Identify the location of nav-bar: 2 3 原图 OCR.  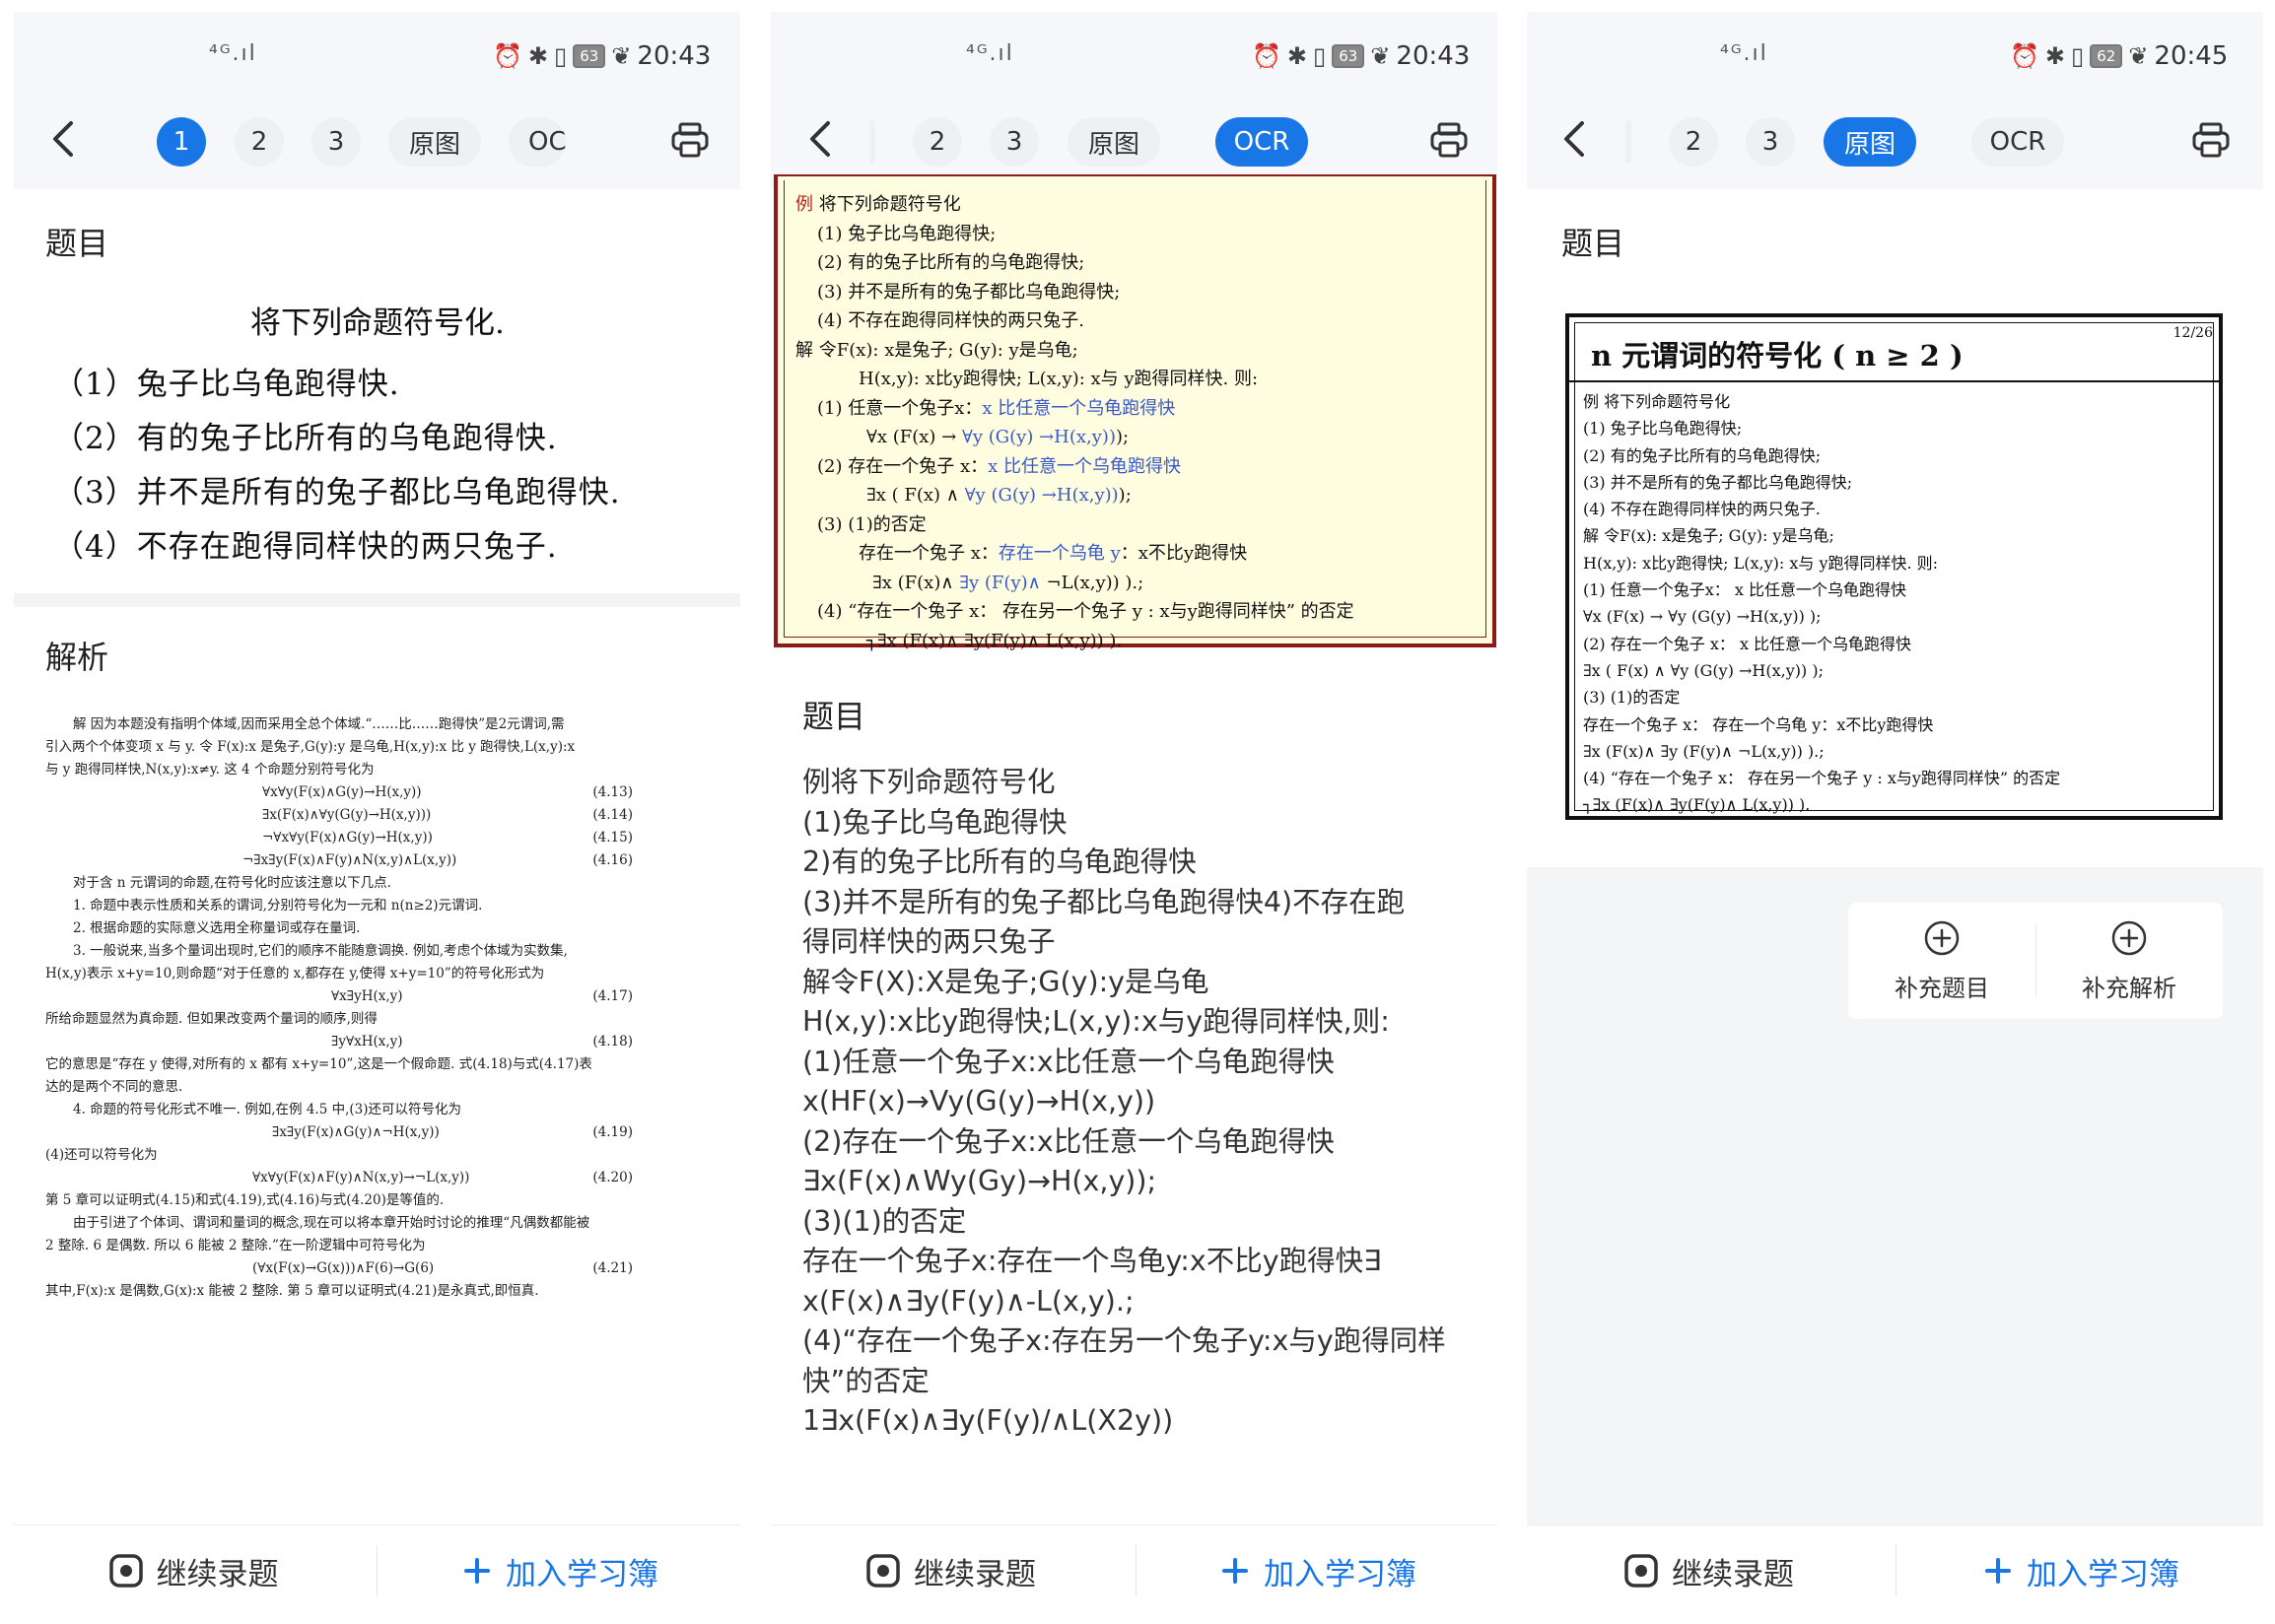
(1895, 140).